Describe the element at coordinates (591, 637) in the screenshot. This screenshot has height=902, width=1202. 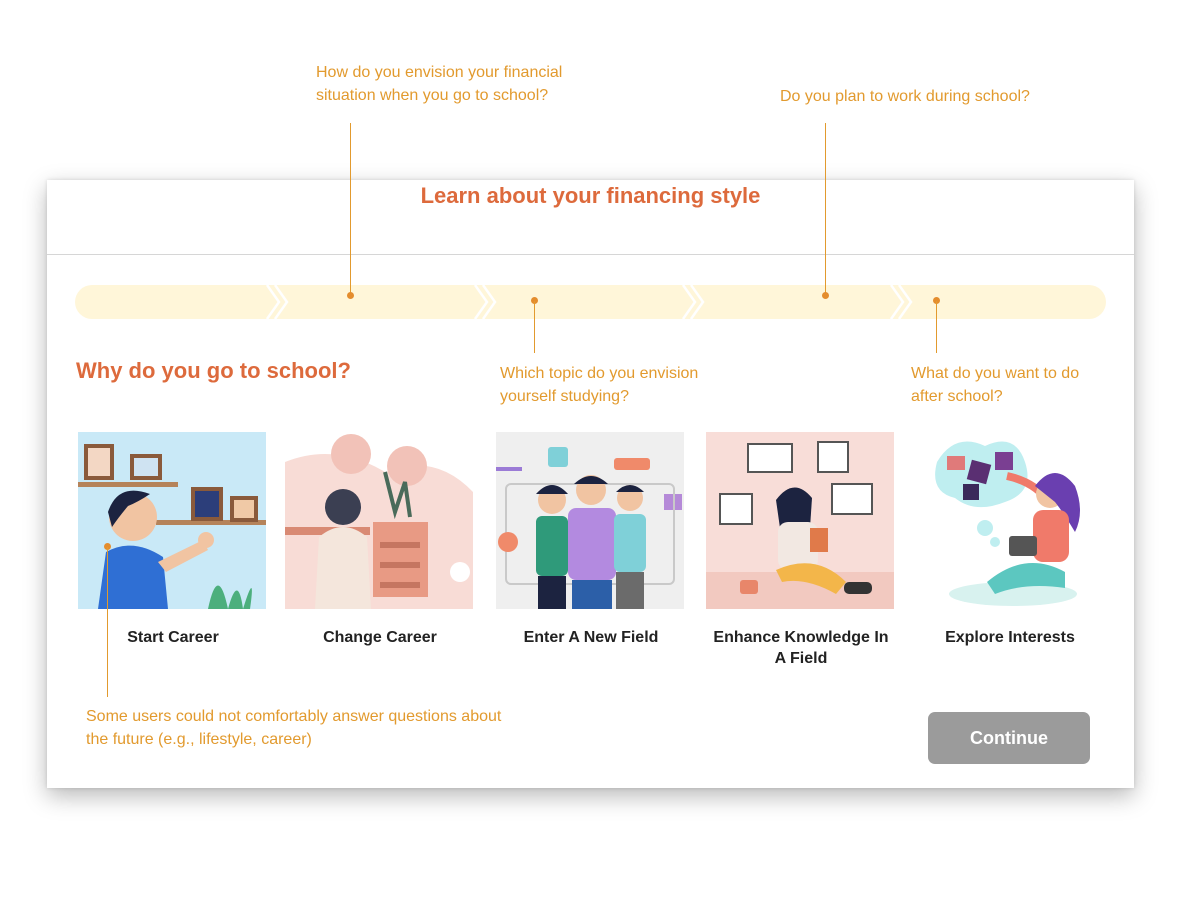
I see `option-label: Enter A New Field` at that location.